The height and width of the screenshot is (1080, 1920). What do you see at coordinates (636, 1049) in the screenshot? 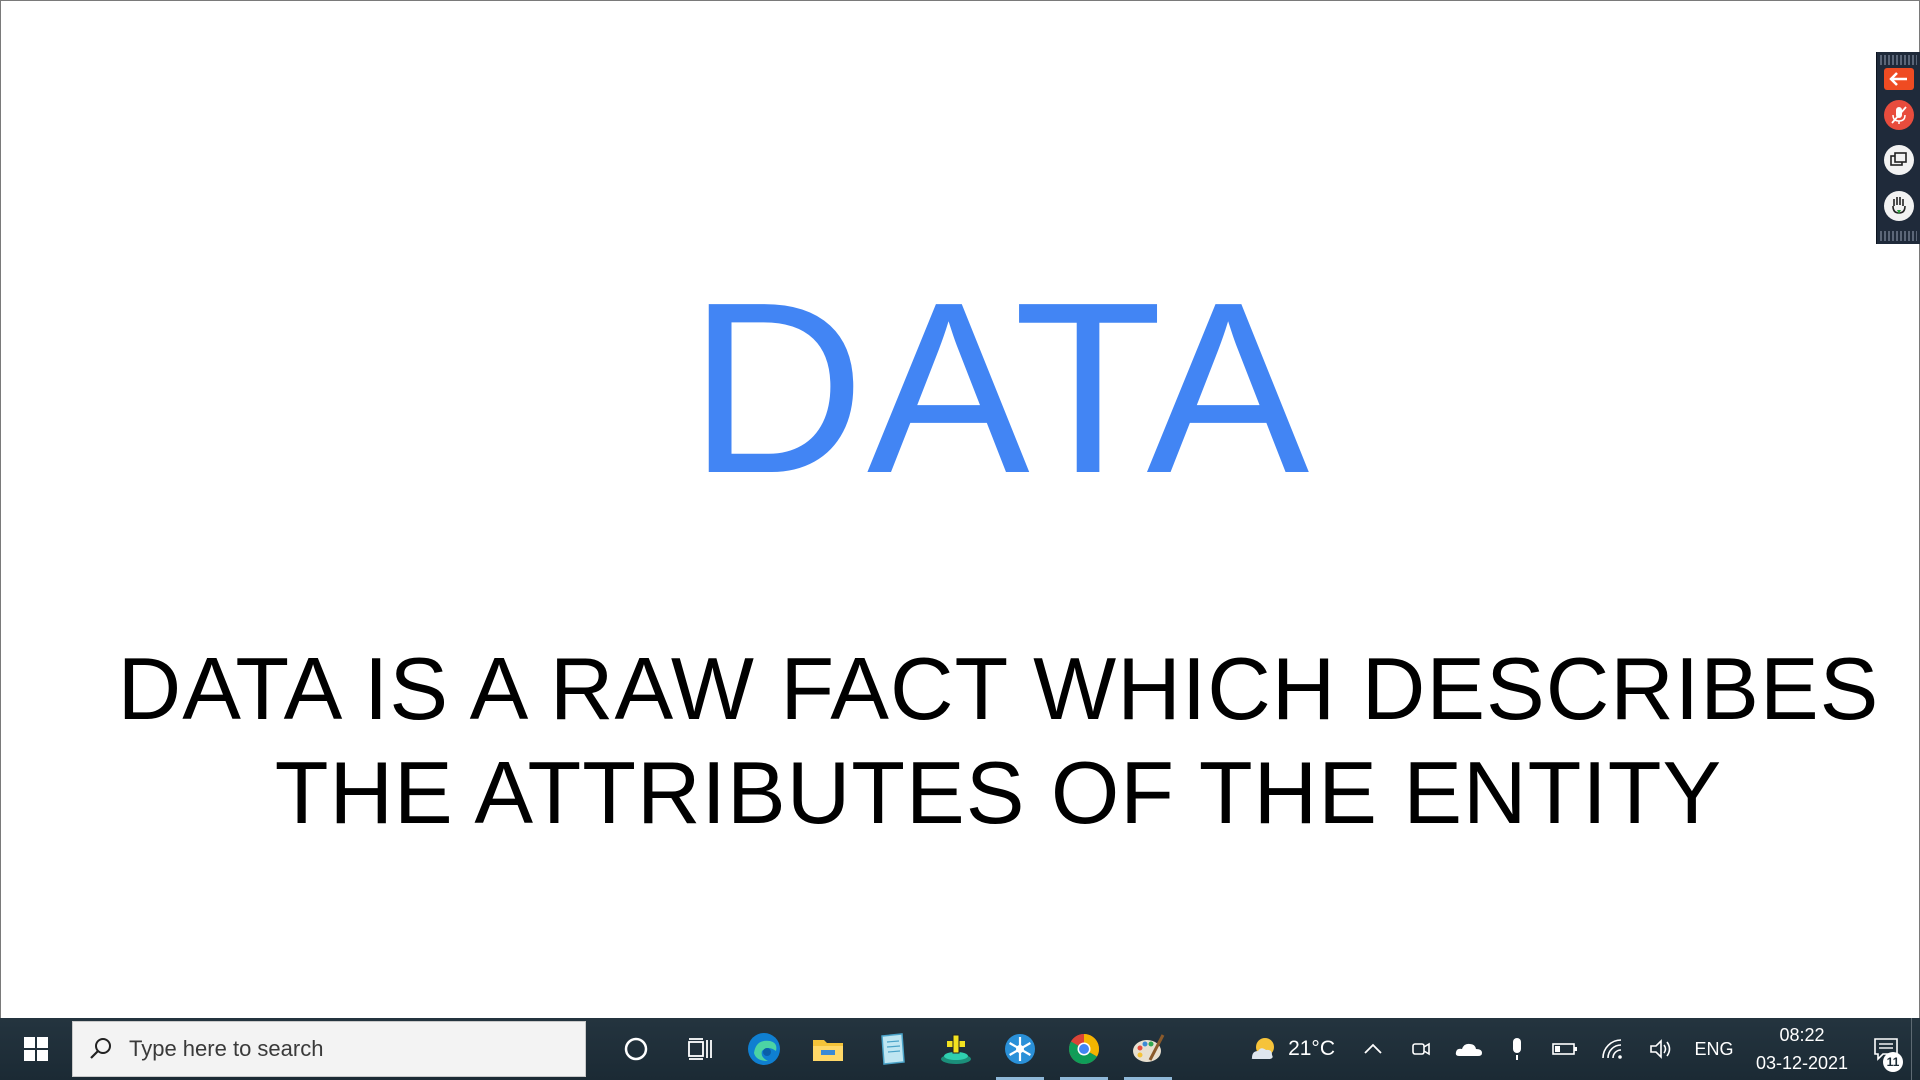
I see `cortana-icon` at bounding box center [636, 1049].